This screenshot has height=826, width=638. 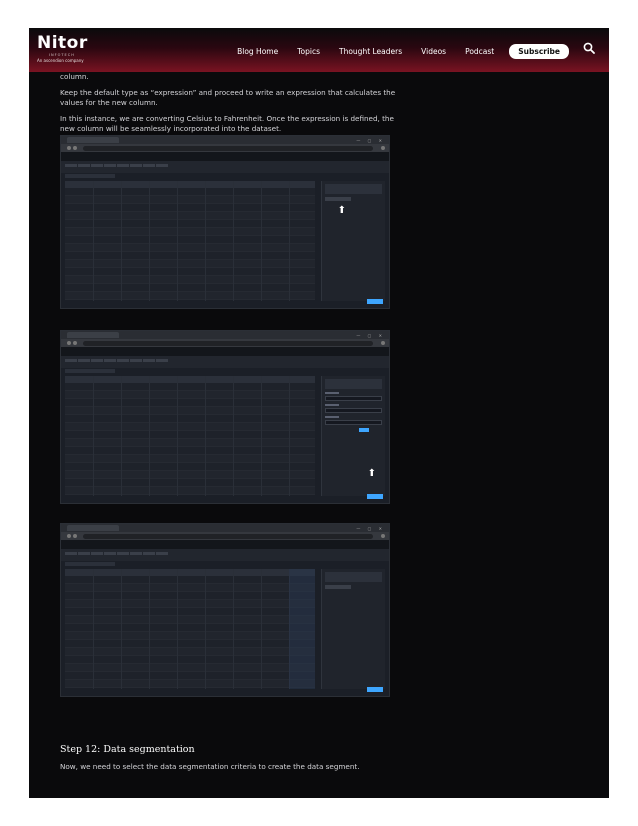 What do you see at coordinates (353, 398) in the screenshot?
I see `name-field` at bounding box center [353, 398].